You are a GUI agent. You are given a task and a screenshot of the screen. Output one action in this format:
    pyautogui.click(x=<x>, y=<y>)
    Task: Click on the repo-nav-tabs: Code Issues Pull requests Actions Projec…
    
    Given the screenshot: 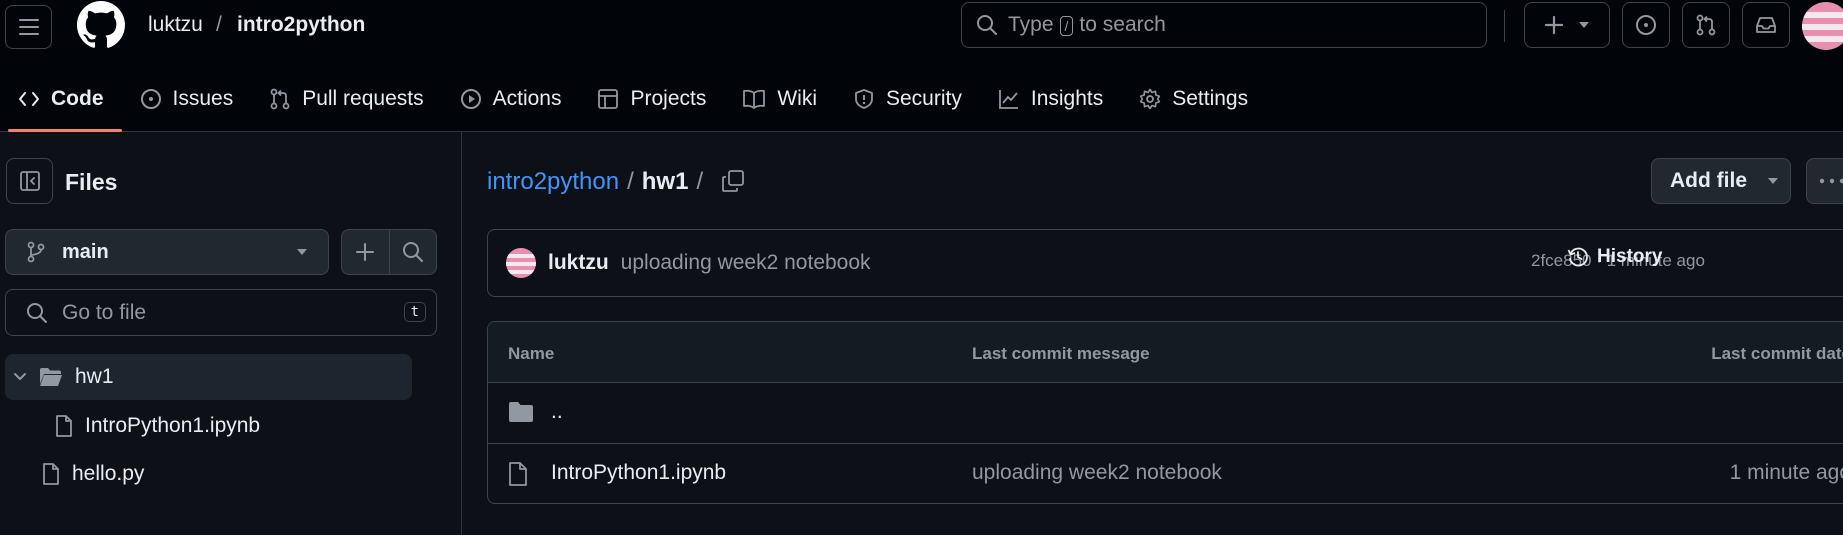 What is the action you would take?
    pyautogui.click(x=633, y=103)
    